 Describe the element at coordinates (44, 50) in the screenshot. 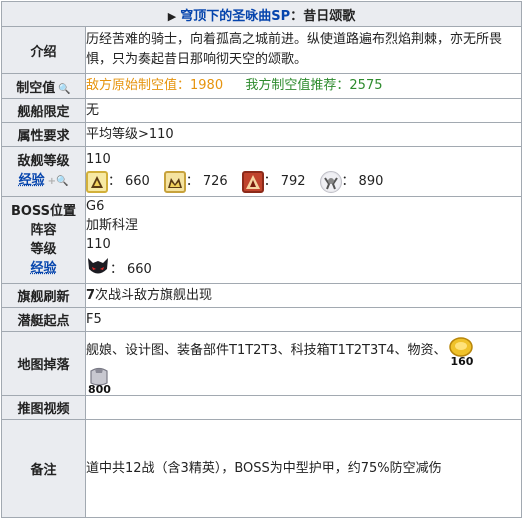

I see `intro-label: 介绍` at that location.